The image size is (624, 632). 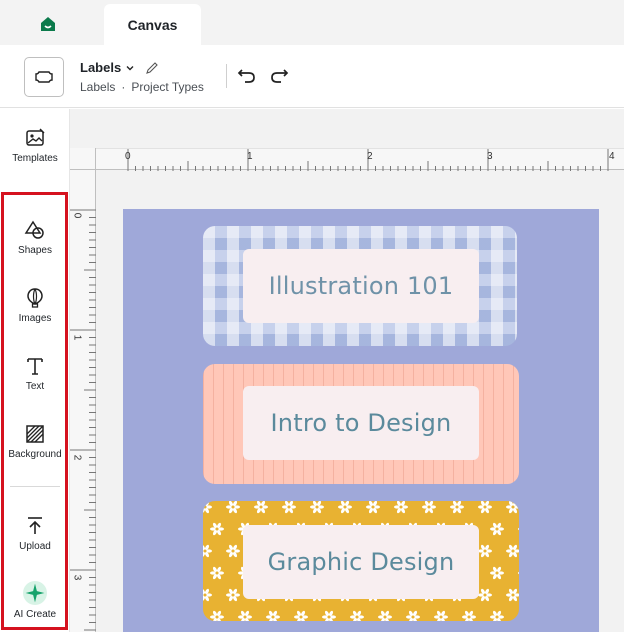 I want to click on sidebar-item-ai-create: AI Create, so click(x=35, y=606).